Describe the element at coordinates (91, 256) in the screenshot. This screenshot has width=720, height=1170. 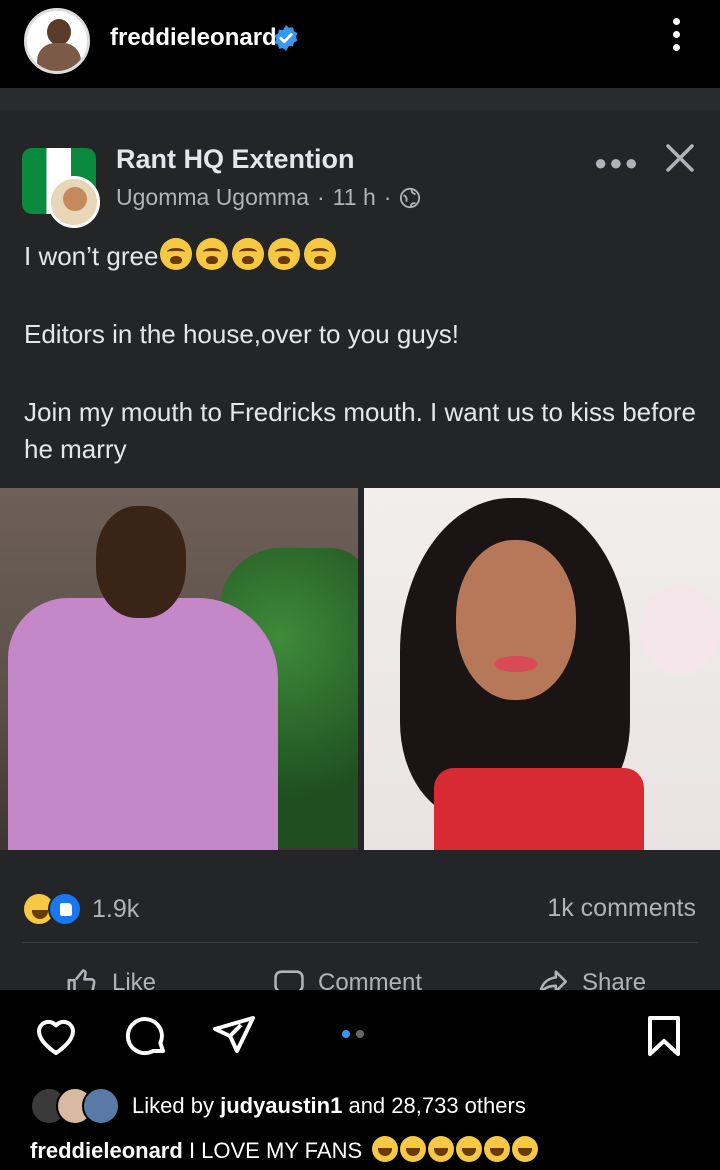
I see `post-text-gree: I won’t gree` at that location.